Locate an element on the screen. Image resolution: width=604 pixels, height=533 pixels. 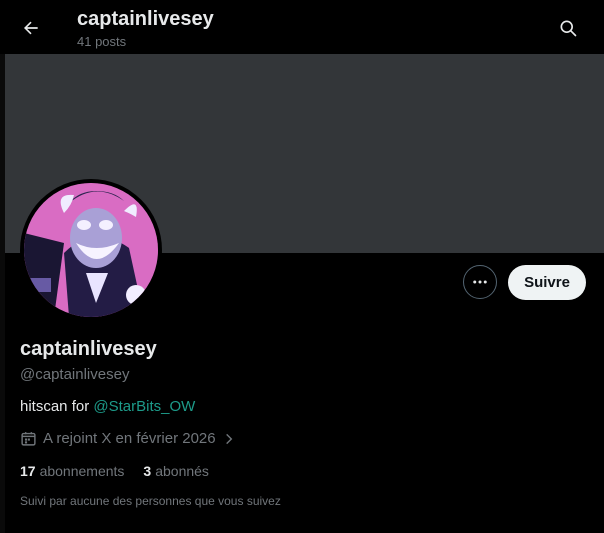
joined-date: A rejoint X en février 2026 is located at coordinates (128, 438).